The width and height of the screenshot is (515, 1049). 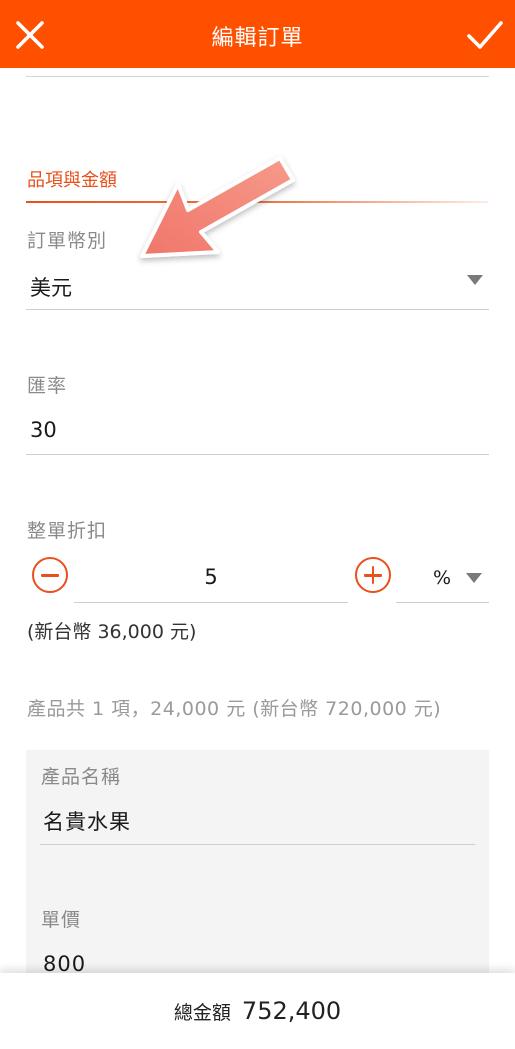 What do you see at coordinates (442, 578) in the screenshot?
I see `discount-unit-value: %` at bounding box center [442, 578].